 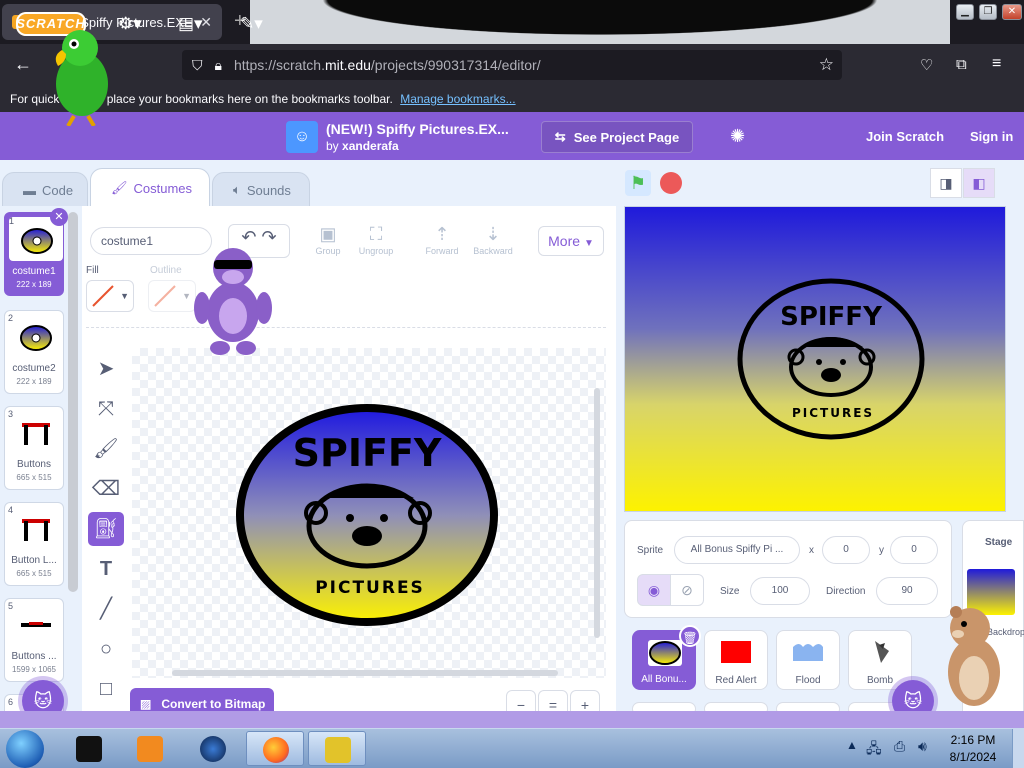 What do you see at coordinates (328, 239) in the screenshot?
I see `group-button: ▣ Group` at bounding box center [328, 239].